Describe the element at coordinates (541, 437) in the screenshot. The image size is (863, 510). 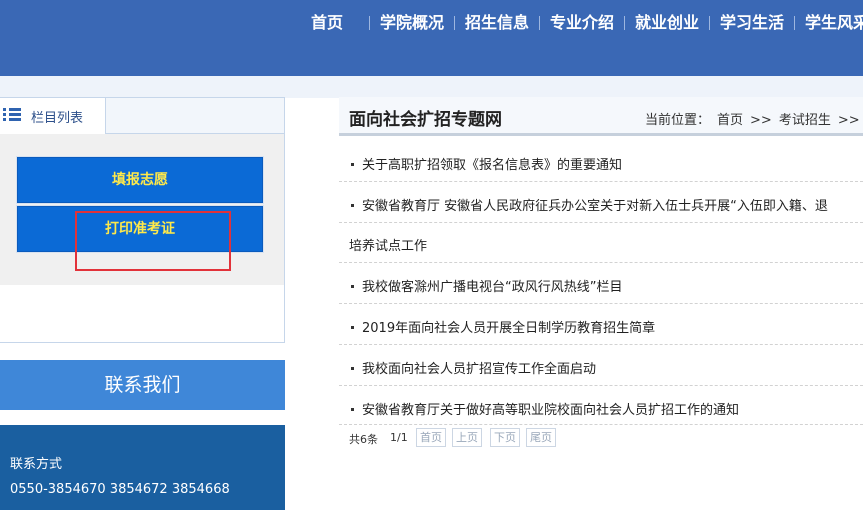
I see `pagination-last-button: 尾页` at that location.